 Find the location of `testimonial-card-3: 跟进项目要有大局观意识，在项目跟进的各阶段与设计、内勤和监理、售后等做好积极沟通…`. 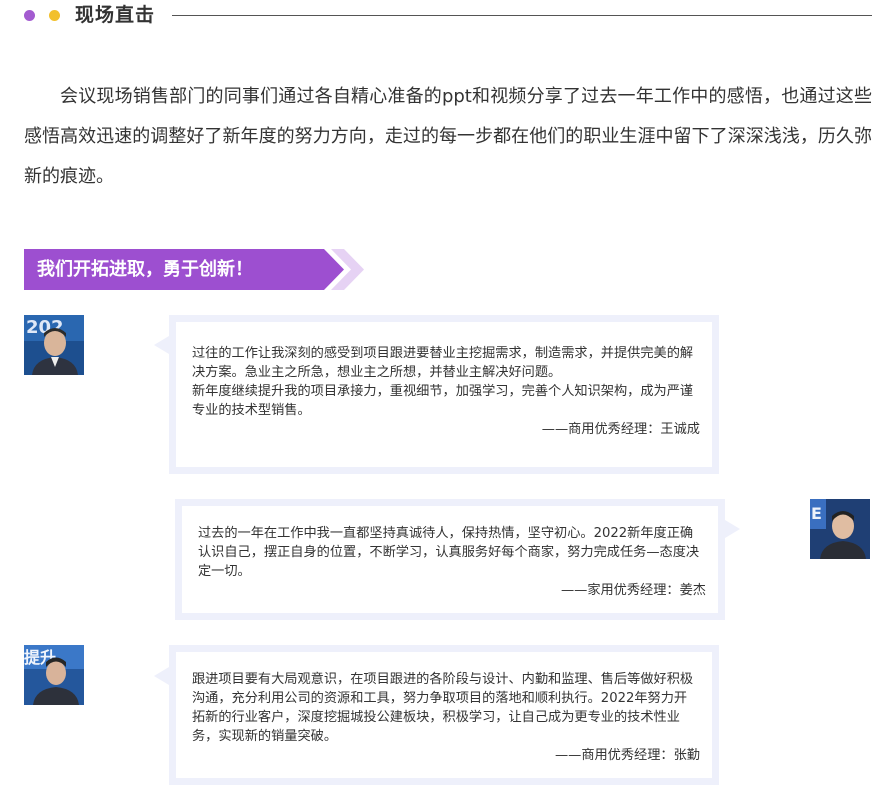

testimonial-card-3: 跟进项目要有大局观意识，在项目跟进的各阶段与设计、内勤和监理、售后等做好积极沟通… is located at coordinates (444, 715).